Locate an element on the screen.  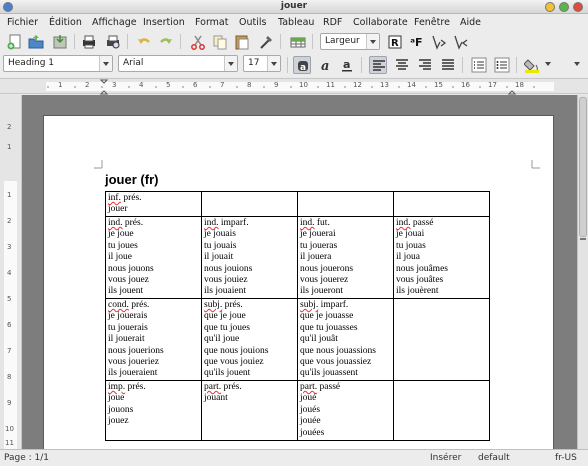
justify-button is located at coordinates (448, 65).